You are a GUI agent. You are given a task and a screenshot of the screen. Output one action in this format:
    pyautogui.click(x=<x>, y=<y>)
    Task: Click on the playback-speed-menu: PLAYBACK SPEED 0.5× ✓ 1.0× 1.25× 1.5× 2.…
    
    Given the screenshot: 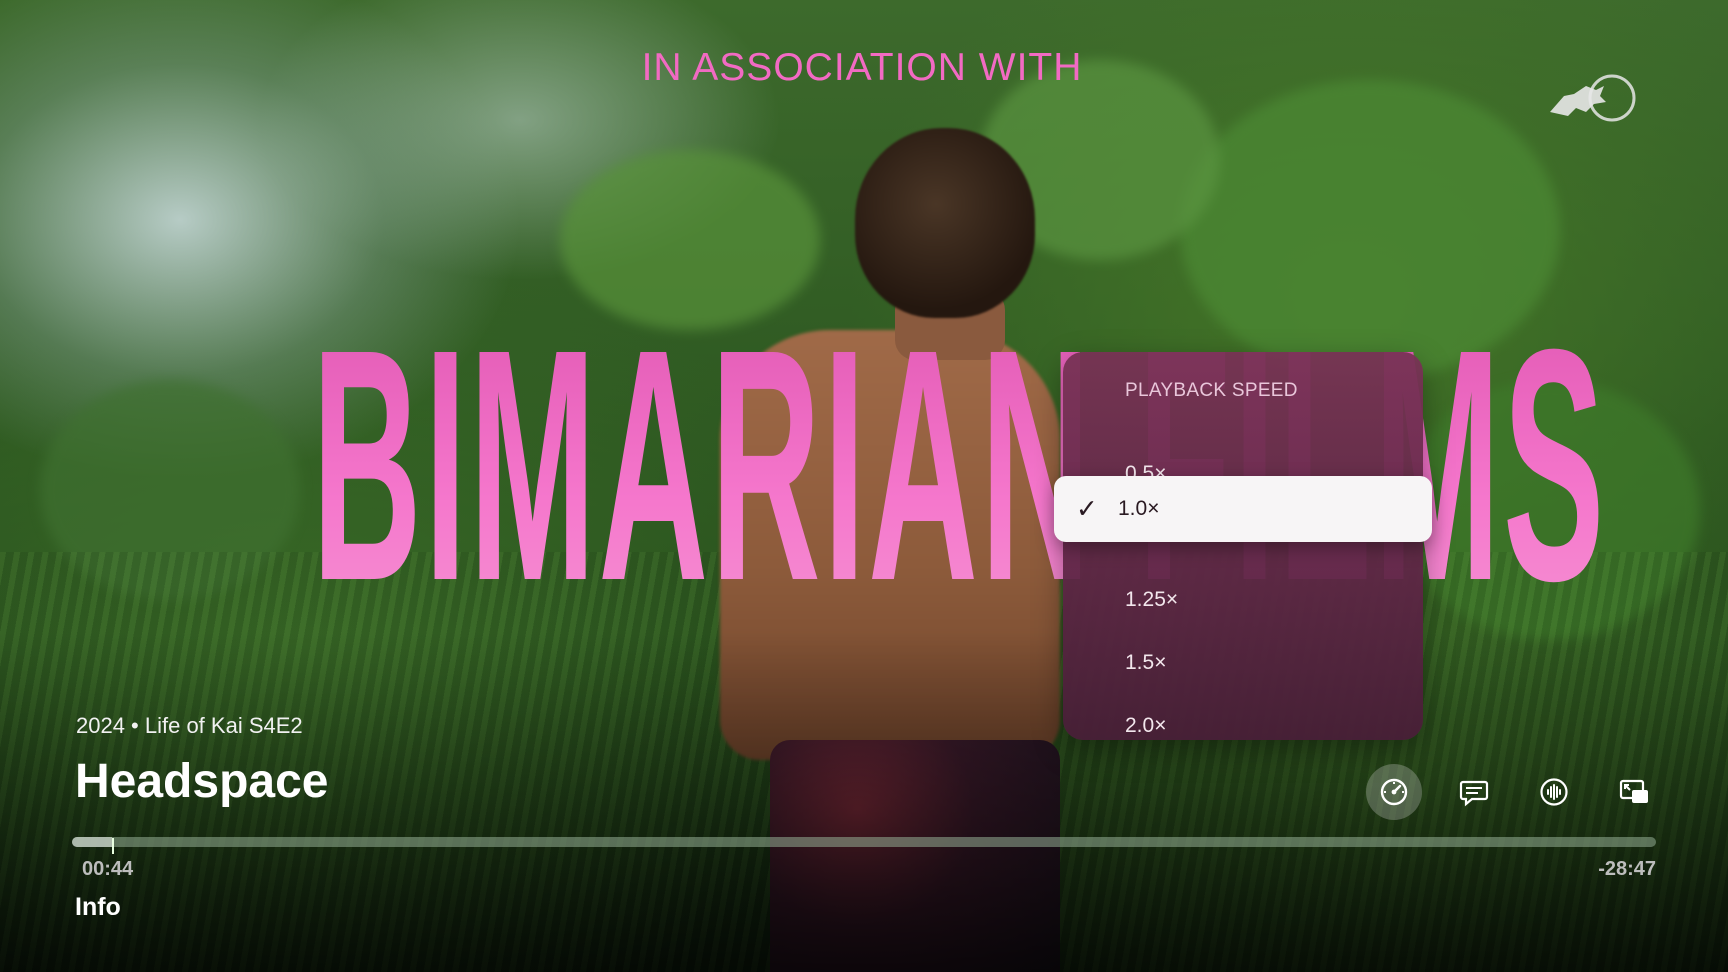 What is the action you would take?
    pyautogui.click(x=1243, y=546)
    